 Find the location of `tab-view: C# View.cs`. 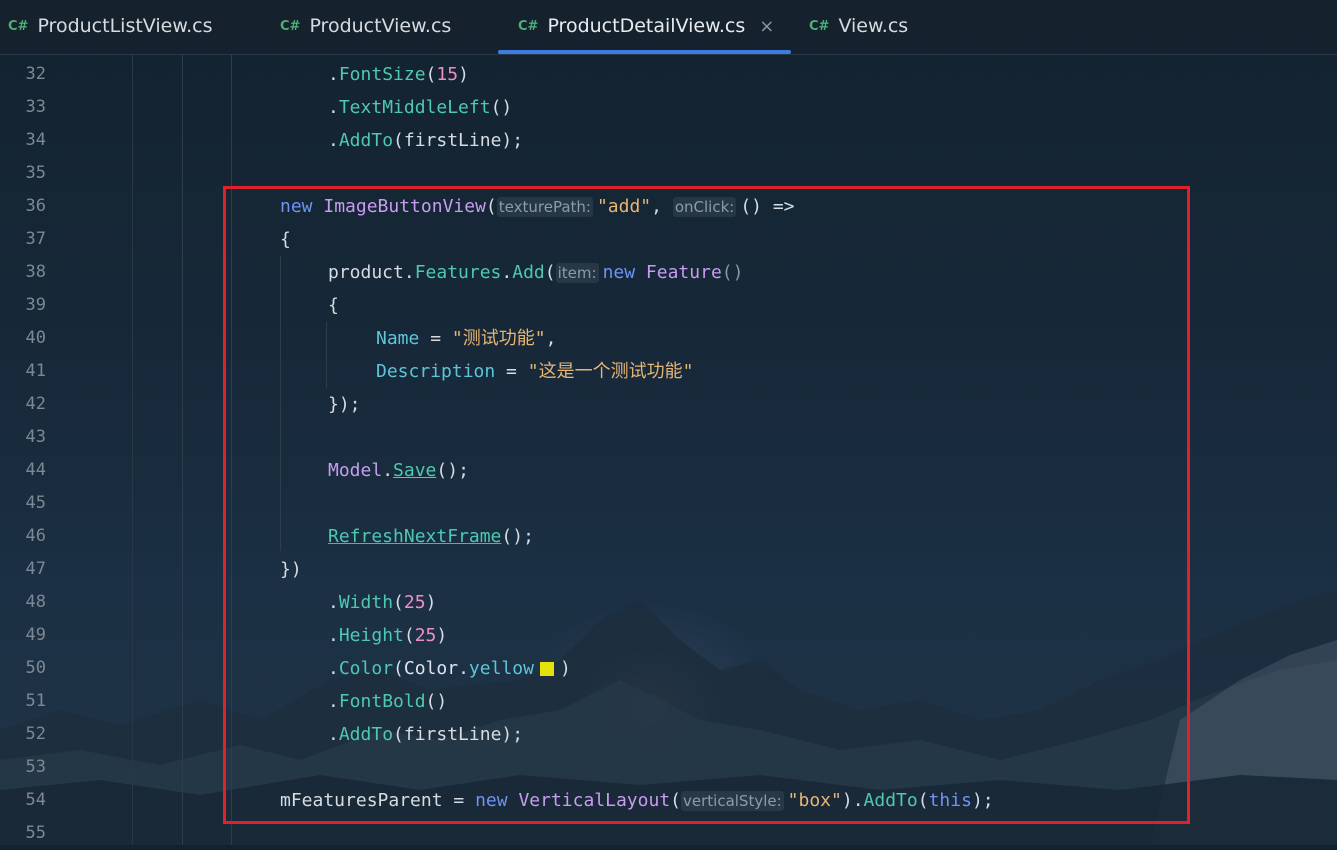

tab-view: C# View.cs is located at coordinates (858, 26).